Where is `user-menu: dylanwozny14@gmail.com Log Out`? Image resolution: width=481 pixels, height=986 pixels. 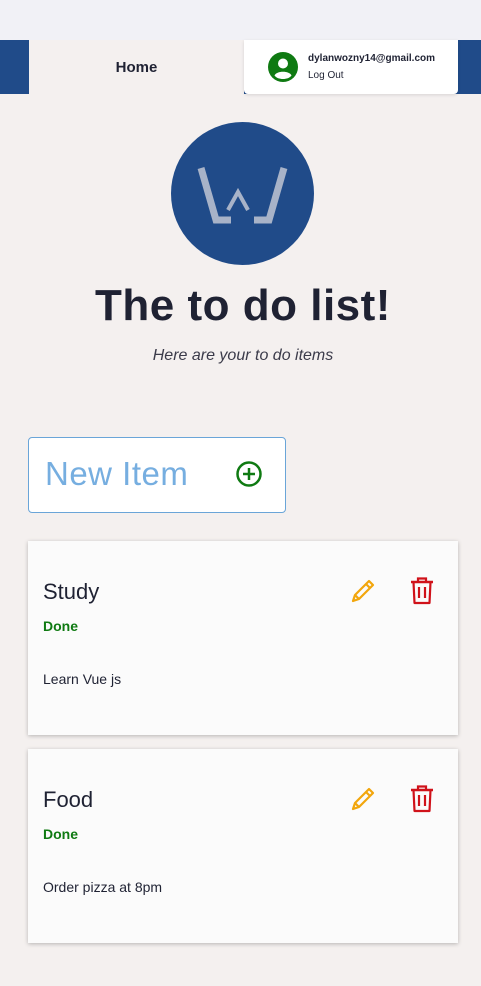 user-menu: dylanwozny14@gmail.com Log Out is located at coordinates (351, 67).